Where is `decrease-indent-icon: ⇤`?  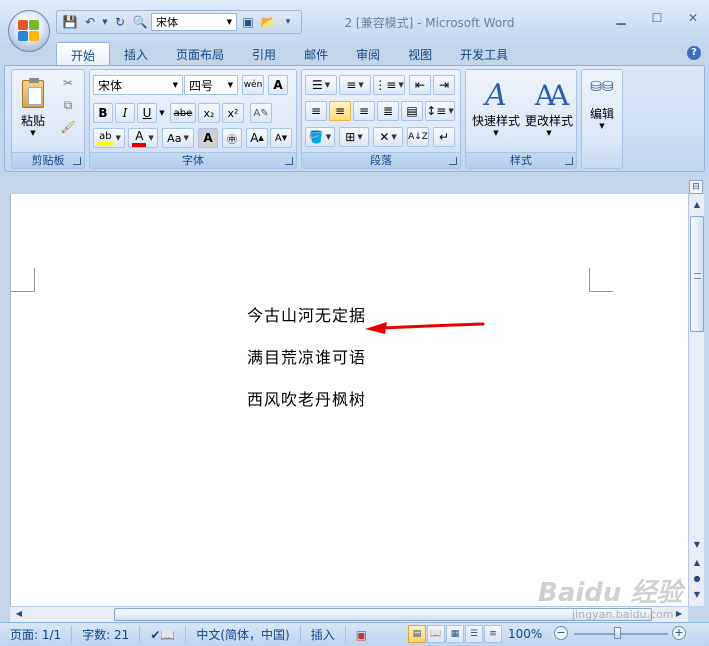
decrease-indent-icon: ⇤ is located at coordinates (420, 85).